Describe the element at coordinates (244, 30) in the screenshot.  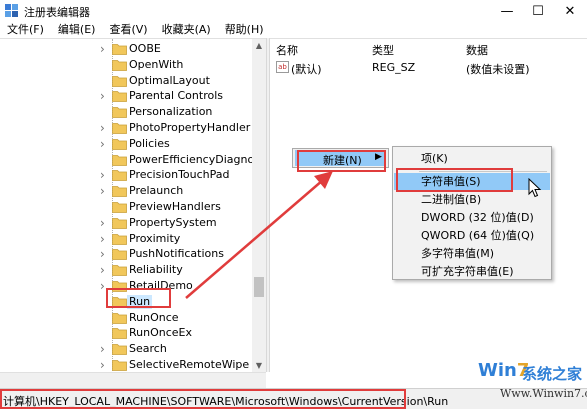
I see `menu-help: 帮助(H)` at that location.